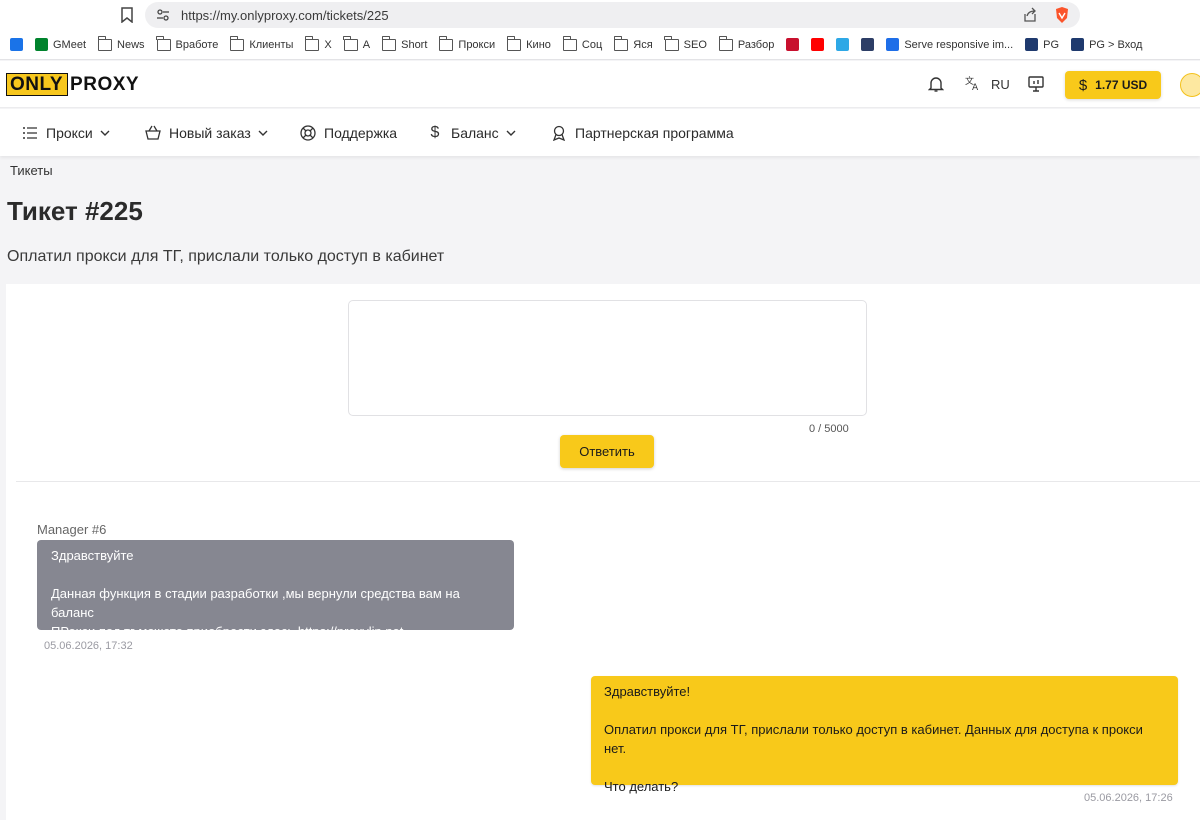 The height and width of the screenshot is (820, 1200). What do you see at coordinates (633, 44) in the screenshot?
I see `bookmark-item: Яся` at bounding box center [633, 44].